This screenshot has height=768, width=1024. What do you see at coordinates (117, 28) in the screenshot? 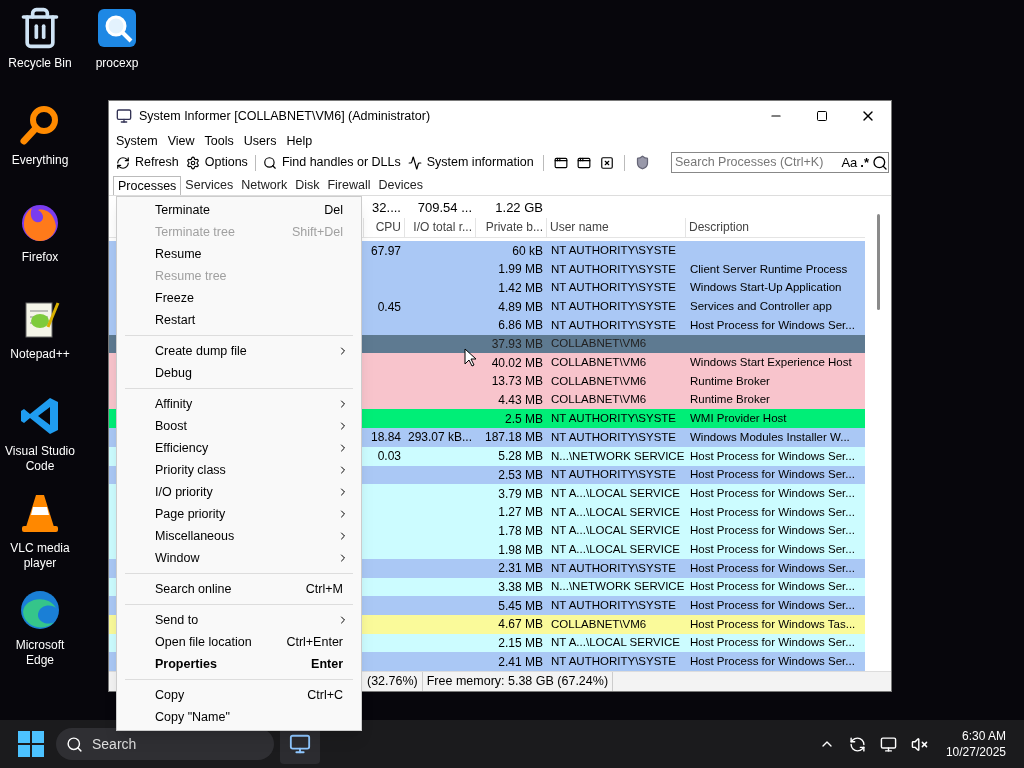
I see `magnifier-window-icon` at bounding box center [117, 28].